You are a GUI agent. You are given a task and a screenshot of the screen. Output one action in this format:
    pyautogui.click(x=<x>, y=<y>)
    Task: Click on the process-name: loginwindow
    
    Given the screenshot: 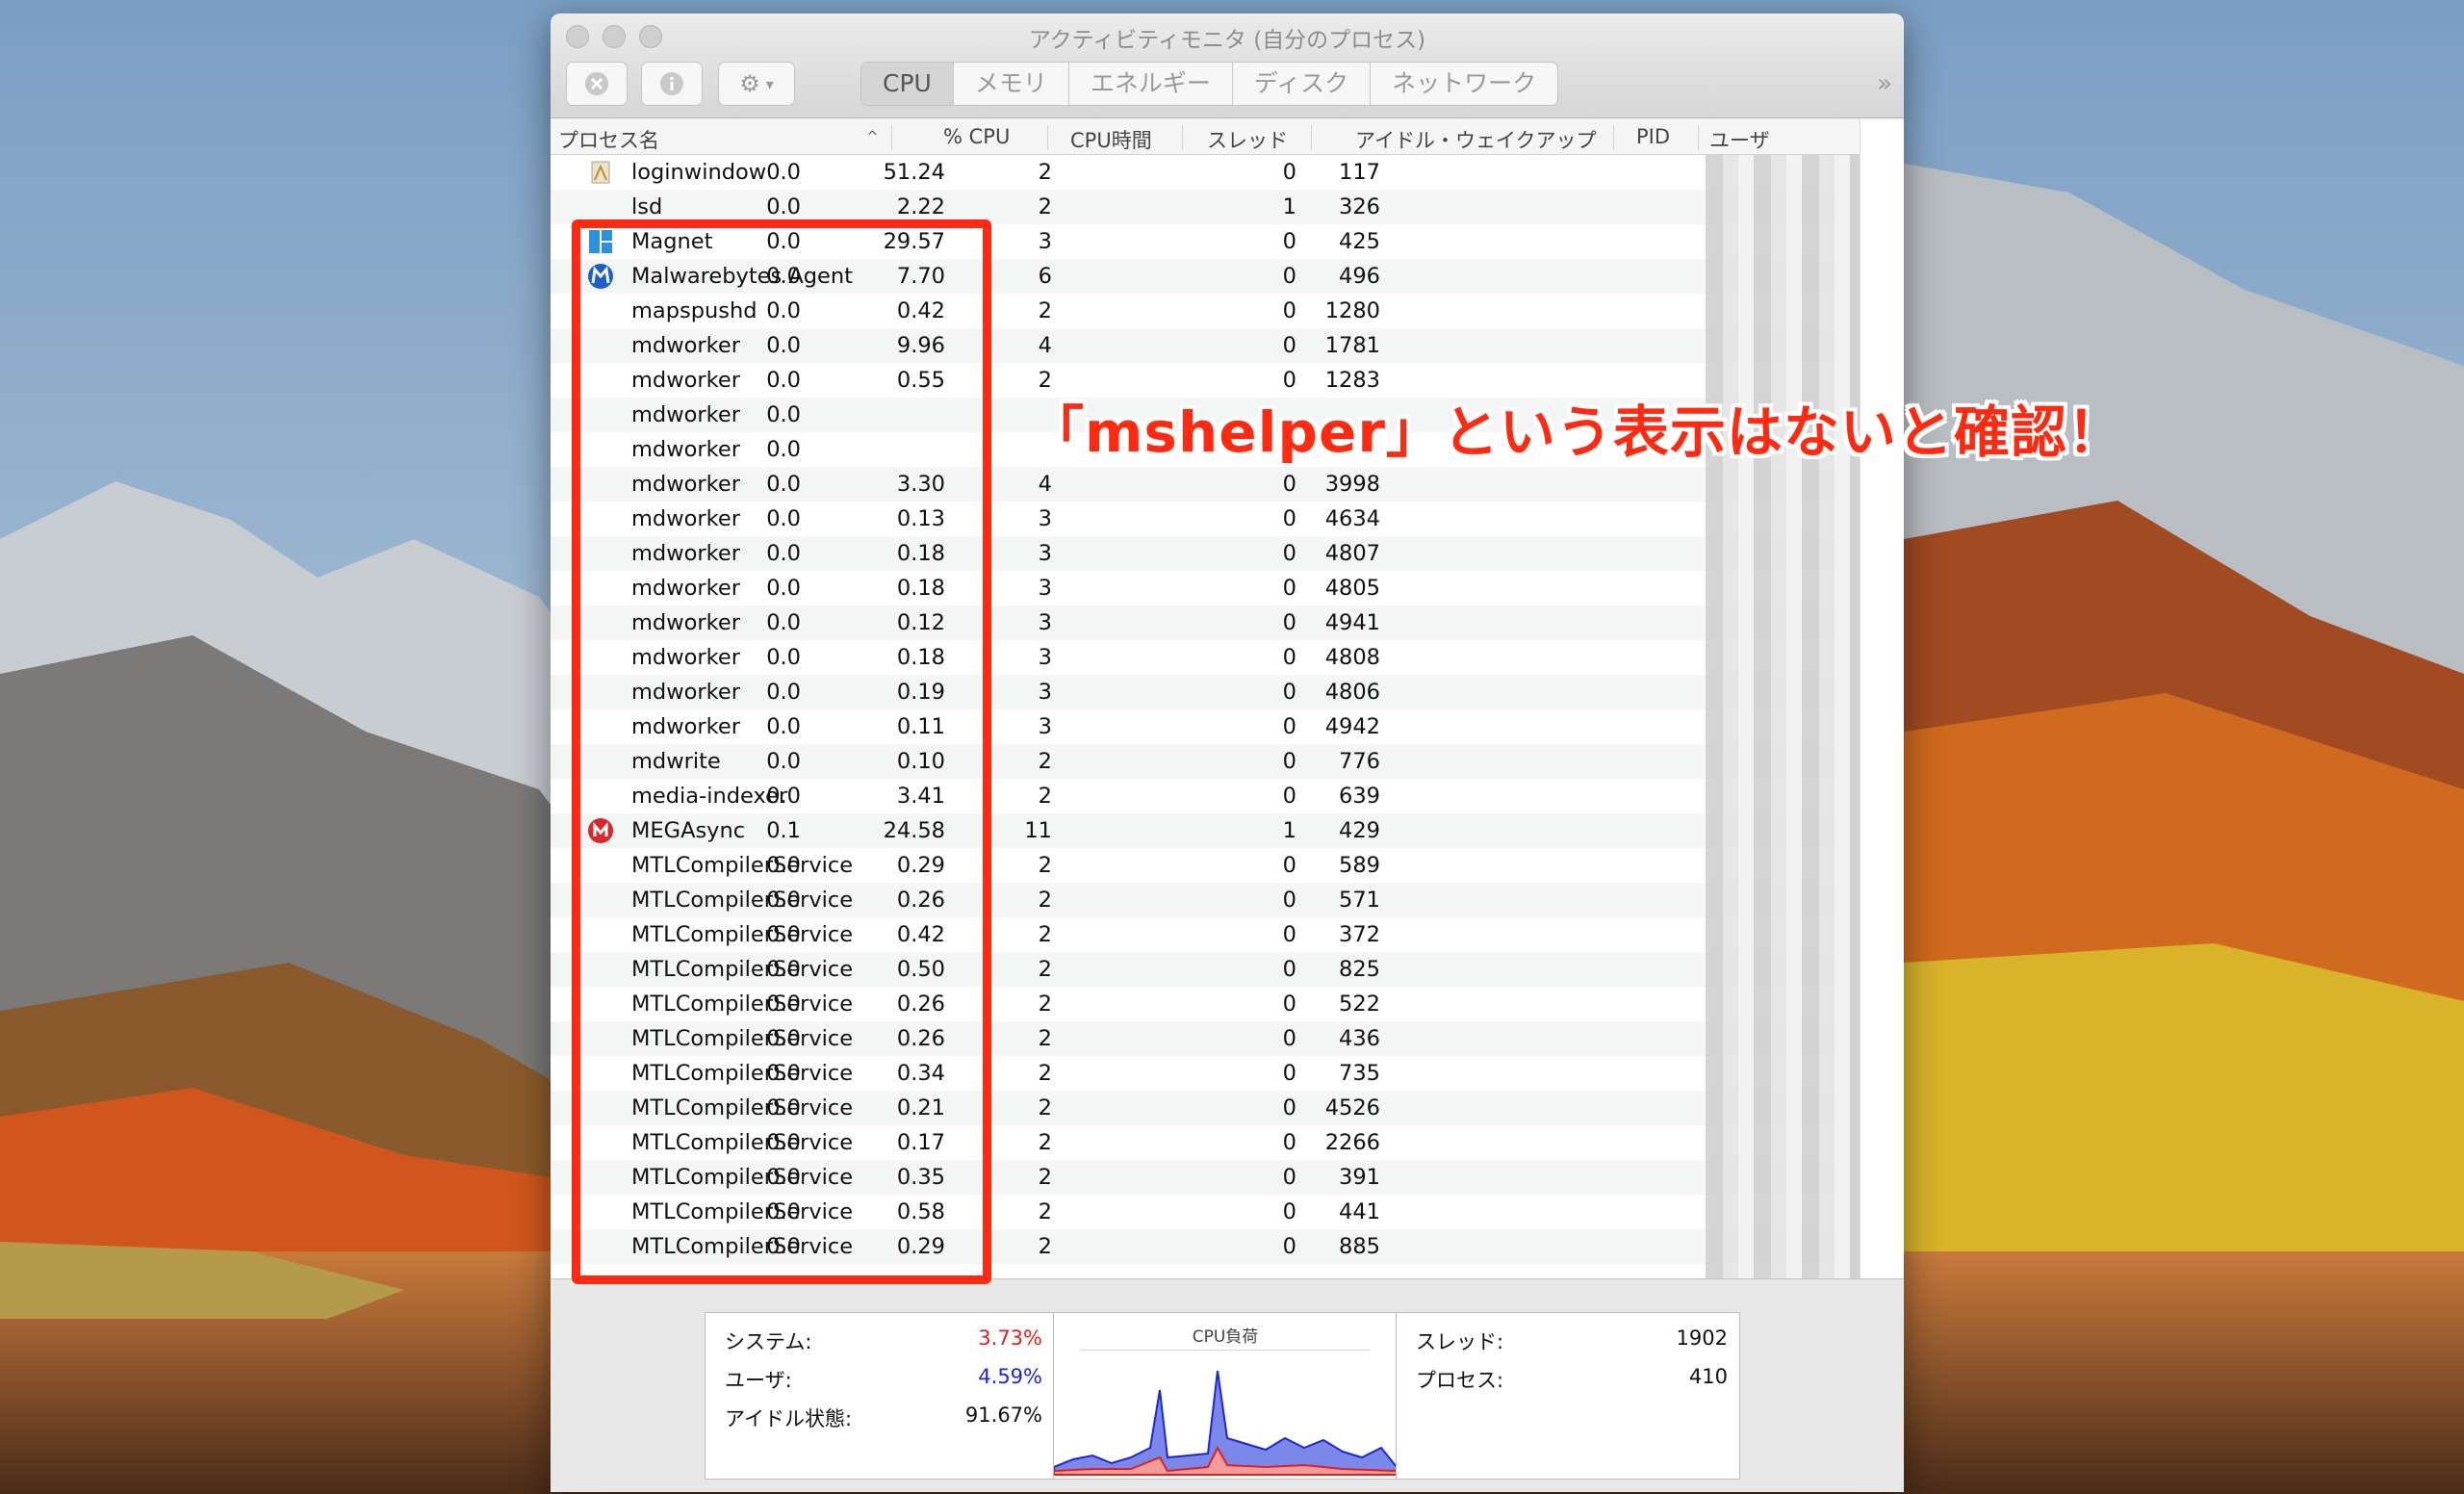 What is the action you would take?
    pyautogui.click(x=699, y=172)
    